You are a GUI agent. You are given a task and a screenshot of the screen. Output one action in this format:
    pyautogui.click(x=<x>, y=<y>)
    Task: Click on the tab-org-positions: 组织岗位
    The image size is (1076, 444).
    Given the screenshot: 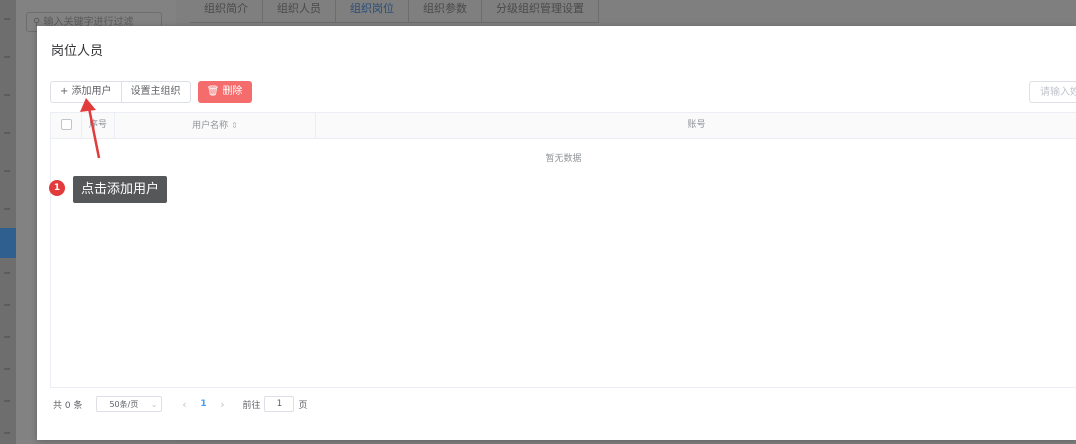 What is the action you would take?
    pyautogui.click(x=372, y=11)
    